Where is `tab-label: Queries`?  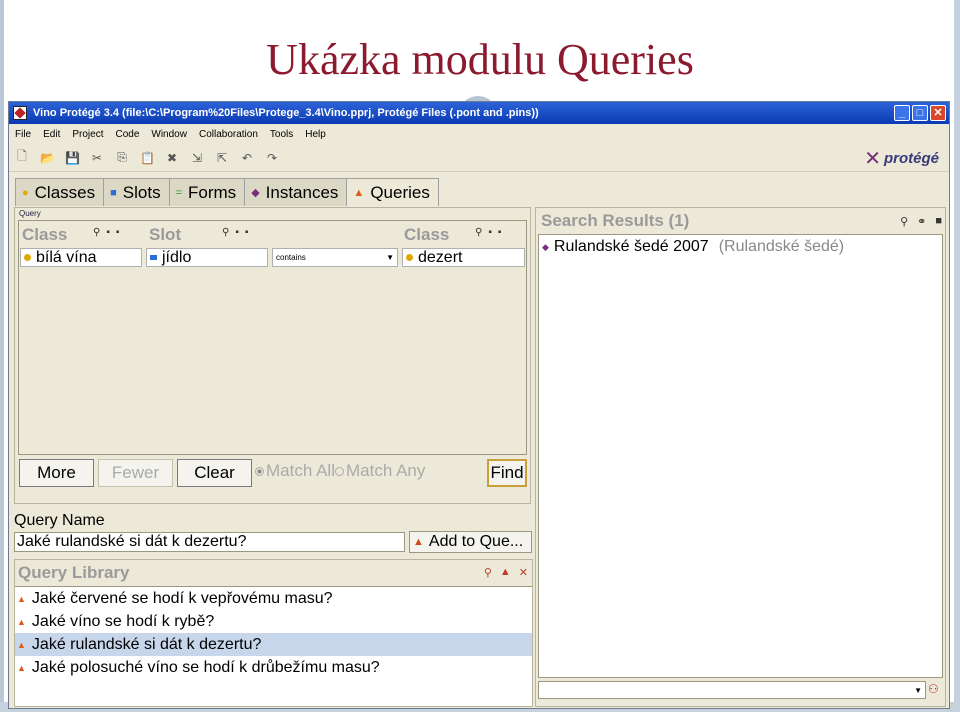 tab-label: Queries is located at coordinates (400, 192).